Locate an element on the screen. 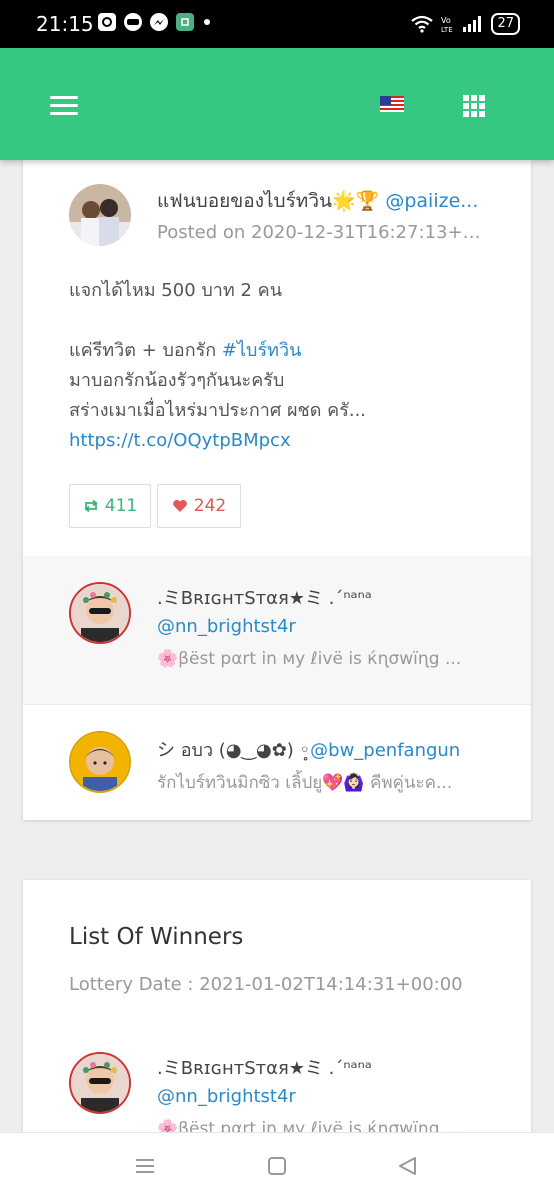  heart-icon is located at coordinates (179, 505).